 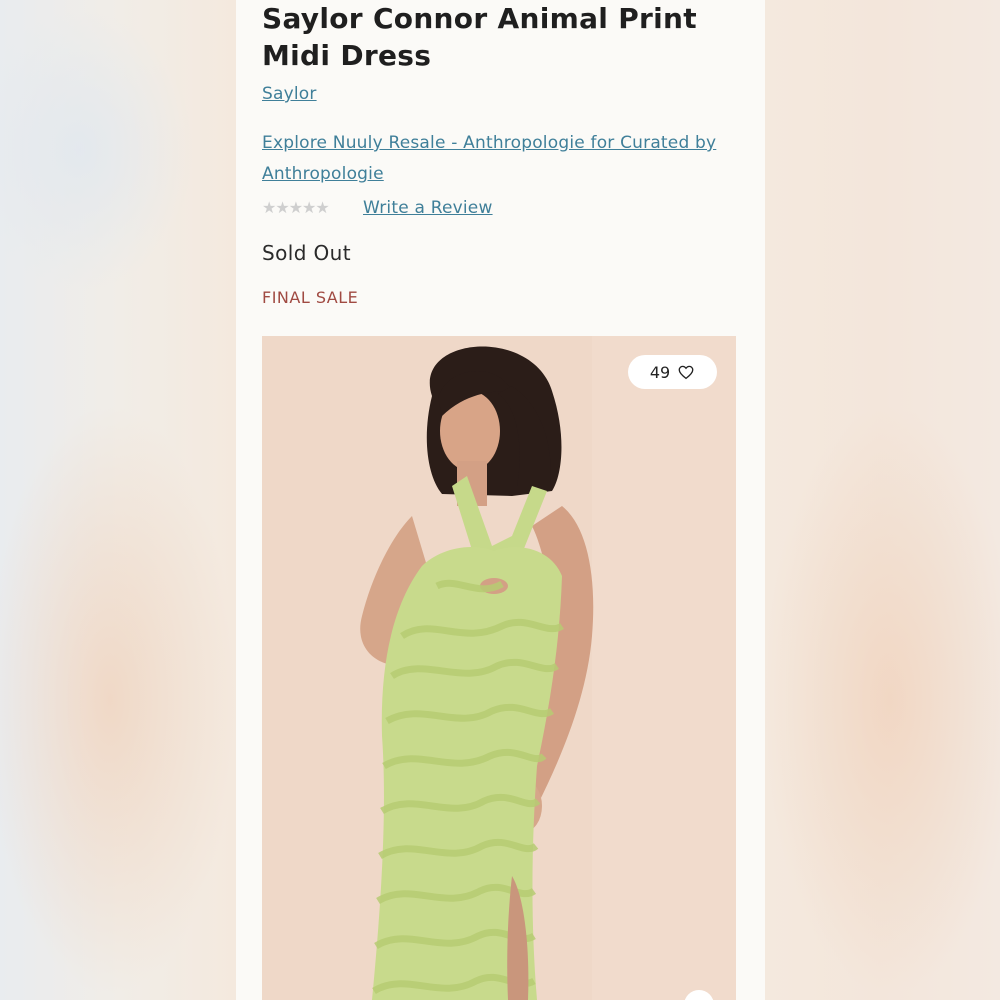 What do you see at coordinates (672, 372) in the screenshot?
I see `favorite-button: 49` at bounding box center [672, 372].